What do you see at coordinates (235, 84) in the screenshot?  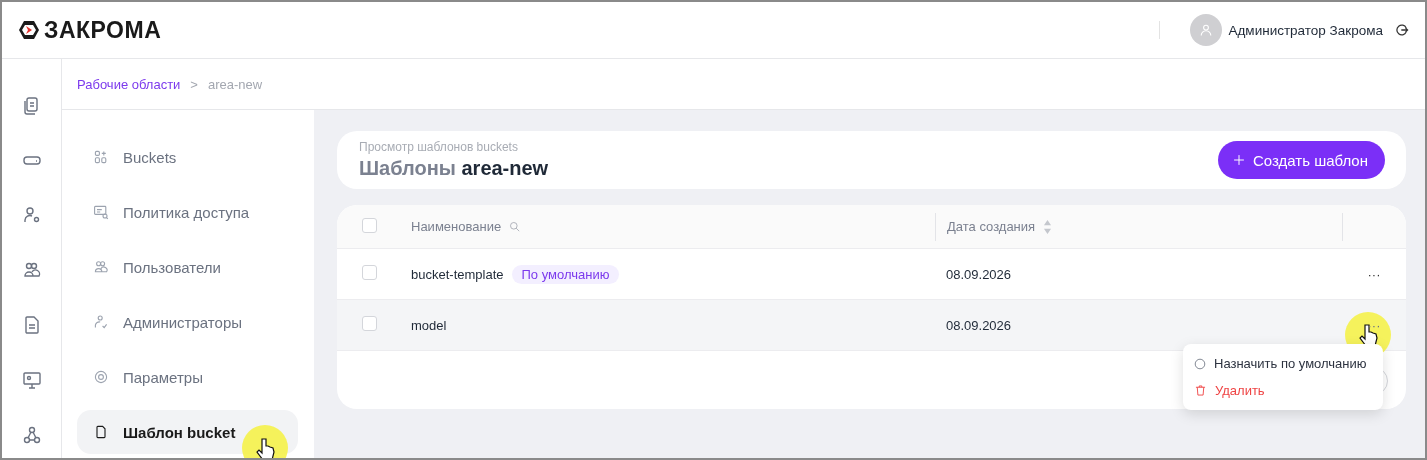 I see `breadcrumb-current: area-new` at bounding box center [235, 84].